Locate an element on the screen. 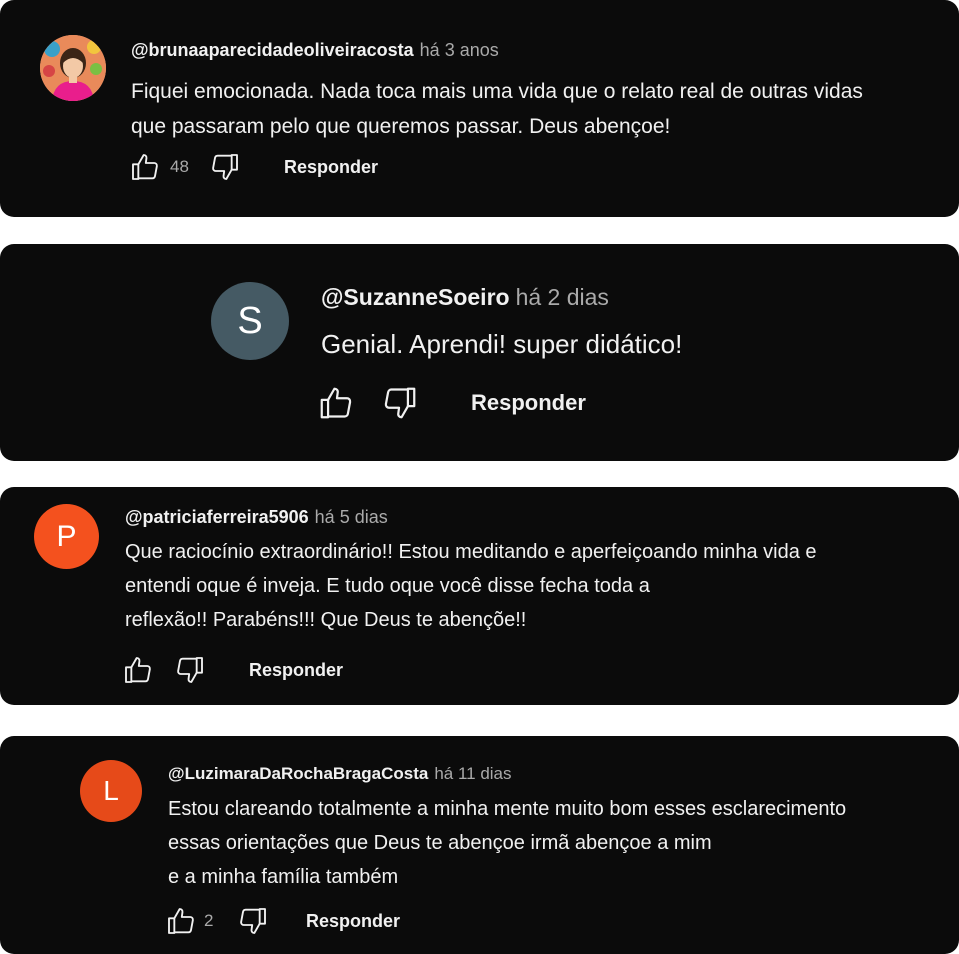  avatar-letter: S is located at coordinates (250, 320).